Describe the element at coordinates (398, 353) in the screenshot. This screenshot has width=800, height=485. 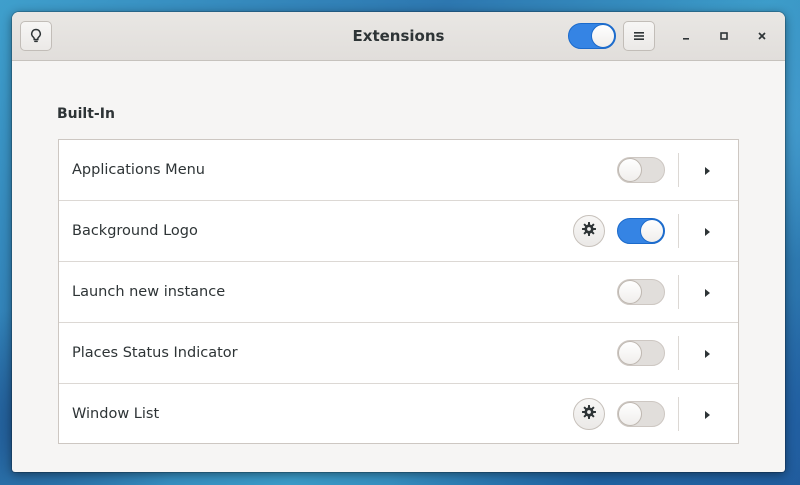
I see `list-item-places-status-indicator: Places Status Indicator` at that location.